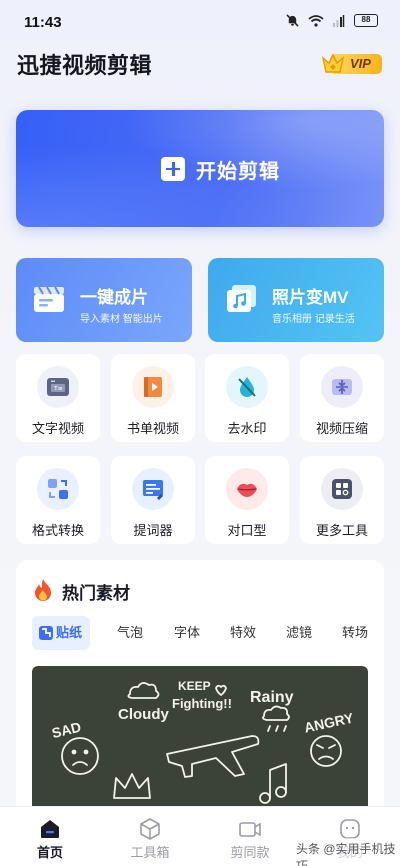 The height and width of the screenshot is (866, 400). Describe the element at coordinates (310, 297) in the screenshot. I see `photo-to-mv-title: 照片变MV` at that location.